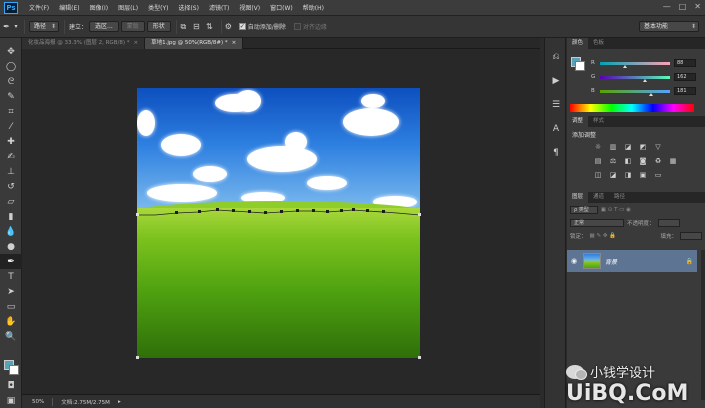  I want to click on character-panel-icon: A, so click(556, 129).